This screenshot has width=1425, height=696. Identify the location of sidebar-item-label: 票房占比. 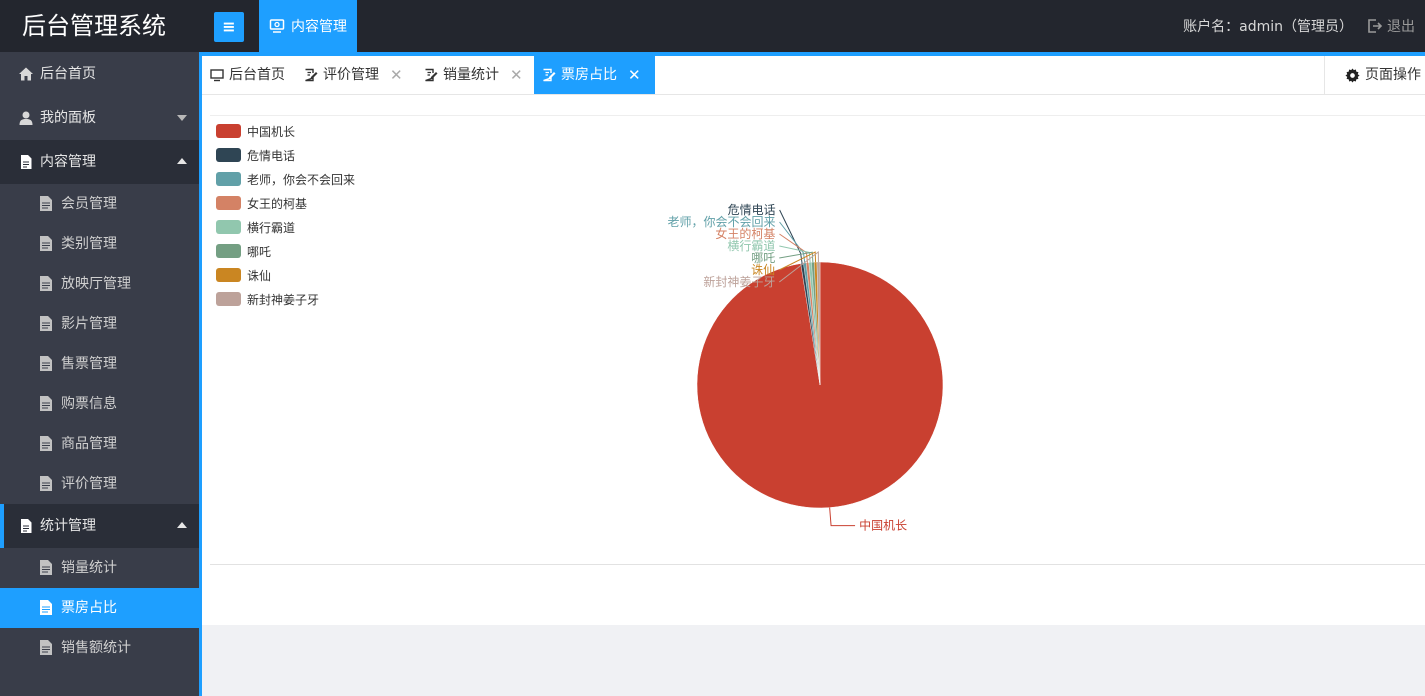
(89, 608).